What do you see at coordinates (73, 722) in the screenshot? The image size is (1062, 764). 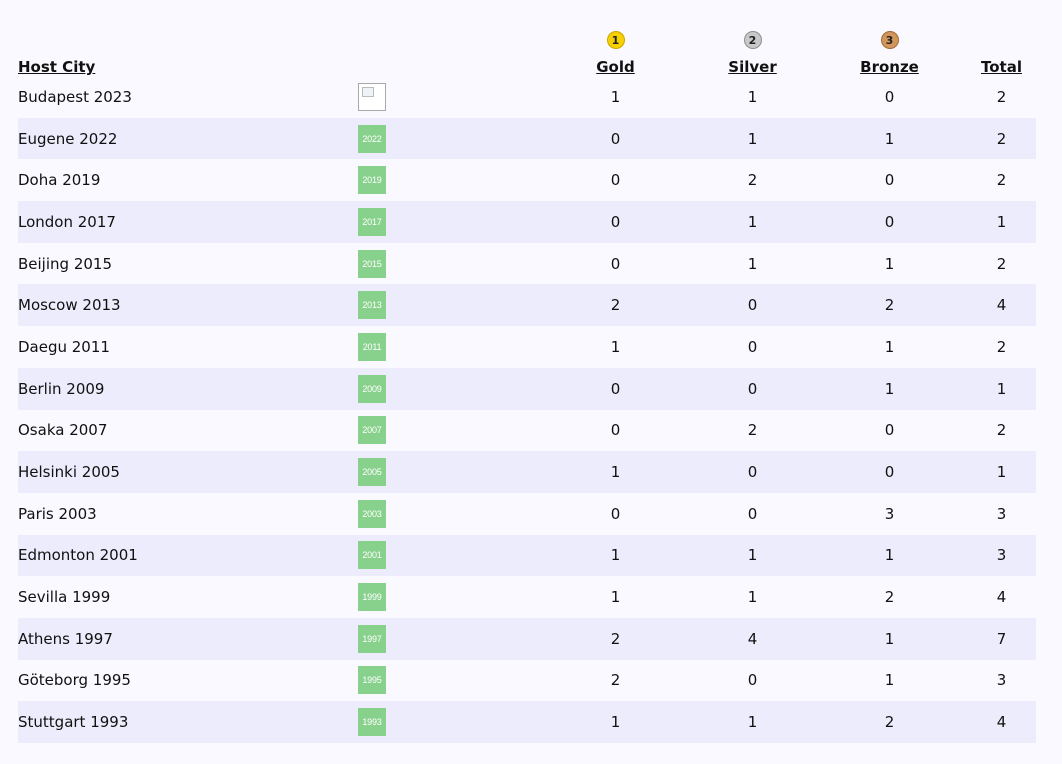 I see `host-city-cell: Stuttgart 1993` at bounding box center [73, 722].